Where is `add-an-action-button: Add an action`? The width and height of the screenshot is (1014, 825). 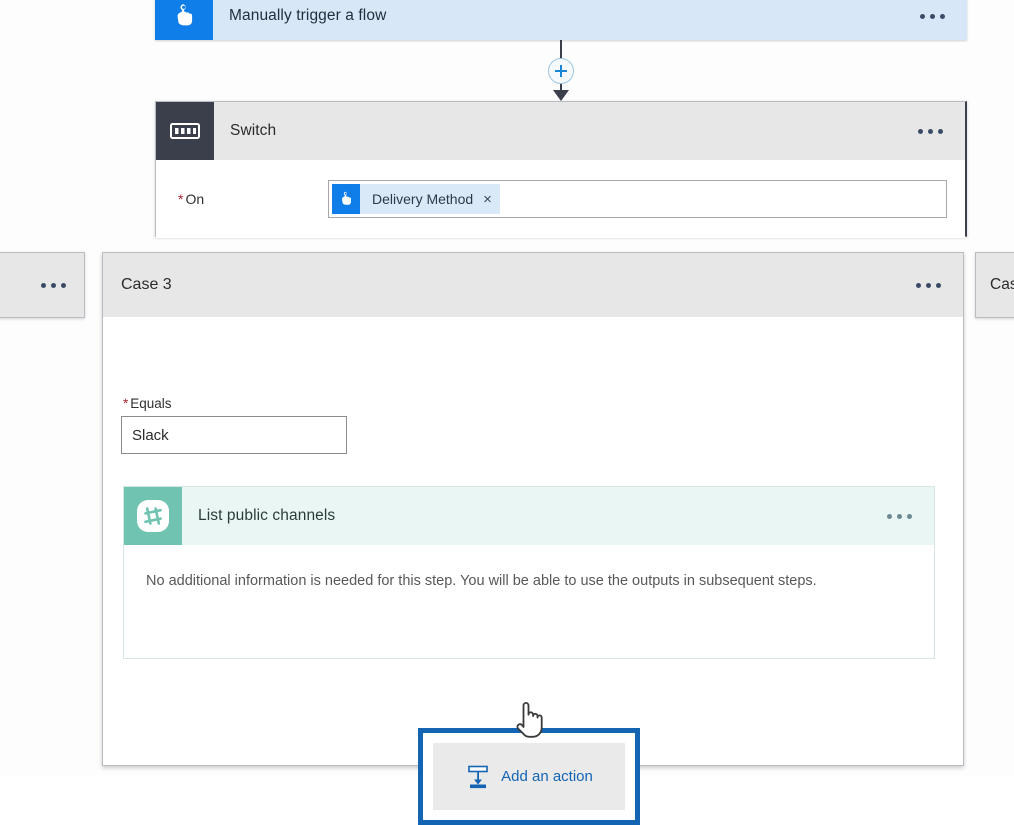
add-an-action-button: Add an action is located at coordinates (529, 776).